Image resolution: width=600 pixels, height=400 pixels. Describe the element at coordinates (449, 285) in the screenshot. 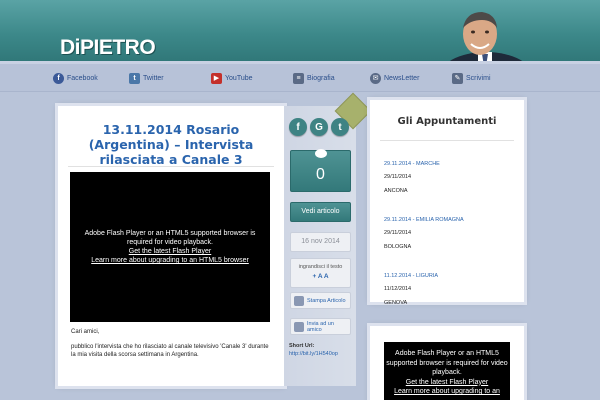

I see `list-item: 11.12.2014 - LIGURIA 11/12/2014 GENOVA` at that location.